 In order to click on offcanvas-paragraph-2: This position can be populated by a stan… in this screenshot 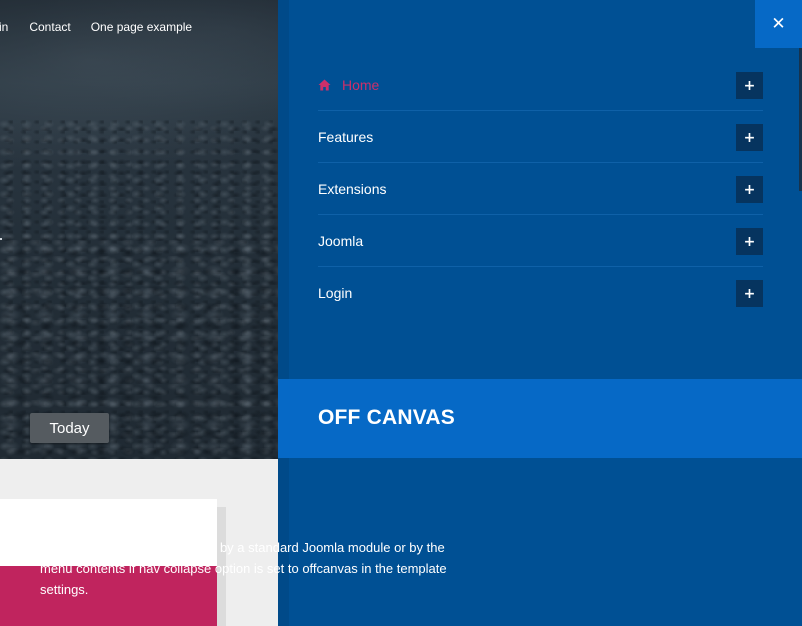, I will do `click(243, 568)`.